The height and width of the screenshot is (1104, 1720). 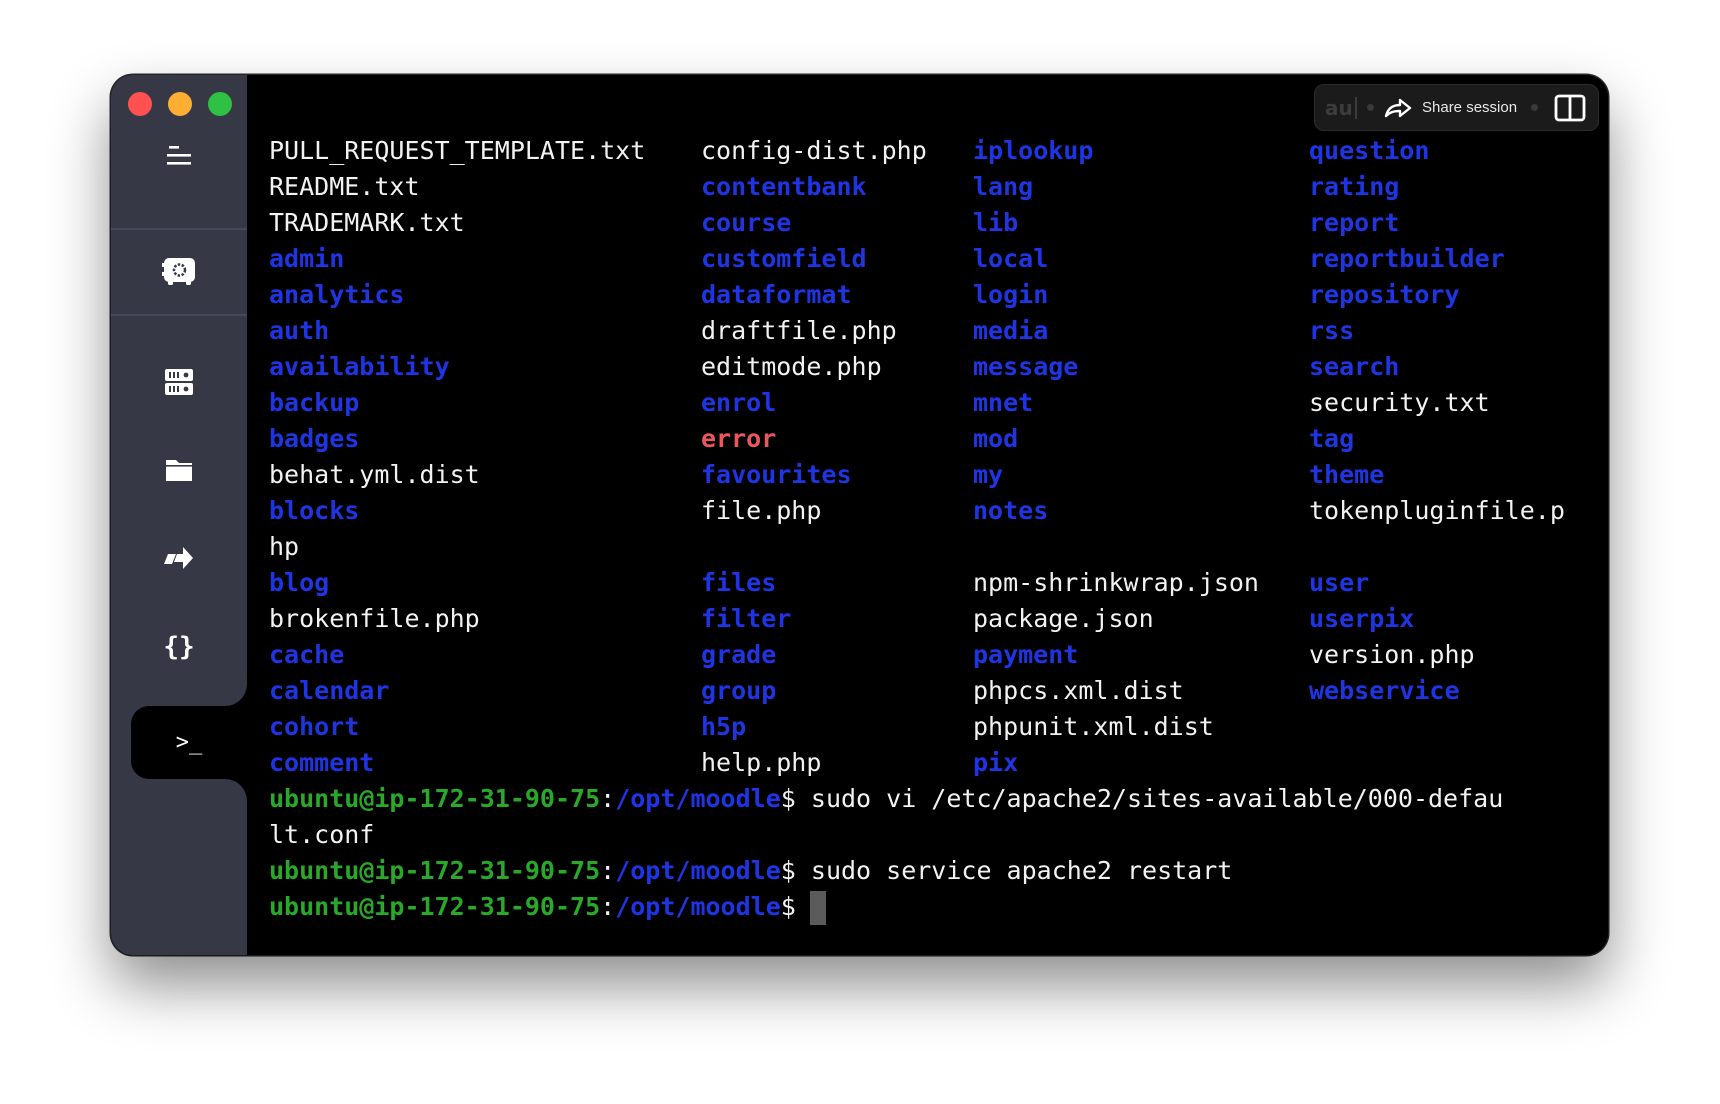 What do you see at coordinates (322, 834) in the screenshot?
I see `command-wrap-text: lt.conf` at bounding box center [322, 834].